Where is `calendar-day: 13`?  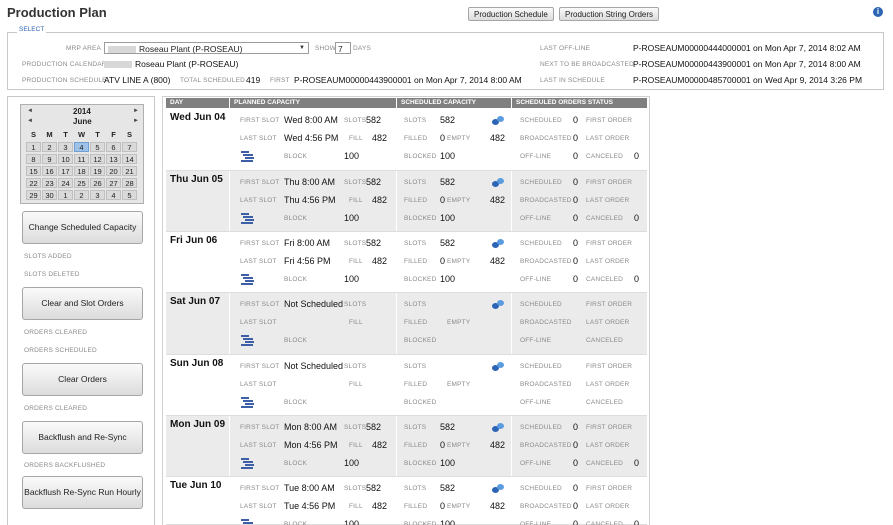
calendar-day: 13 is located at coordinates (113, 159).